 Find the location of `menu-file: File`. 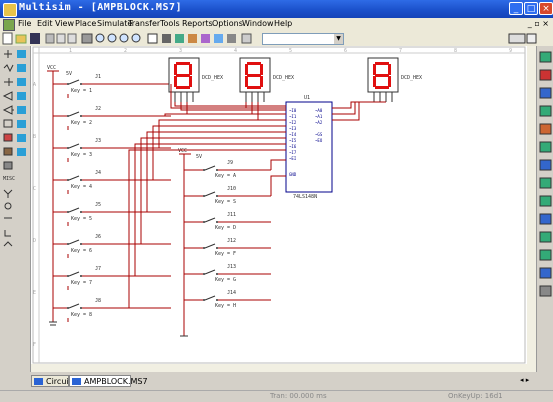

menu-file: File is located at coordinates (24, 23).